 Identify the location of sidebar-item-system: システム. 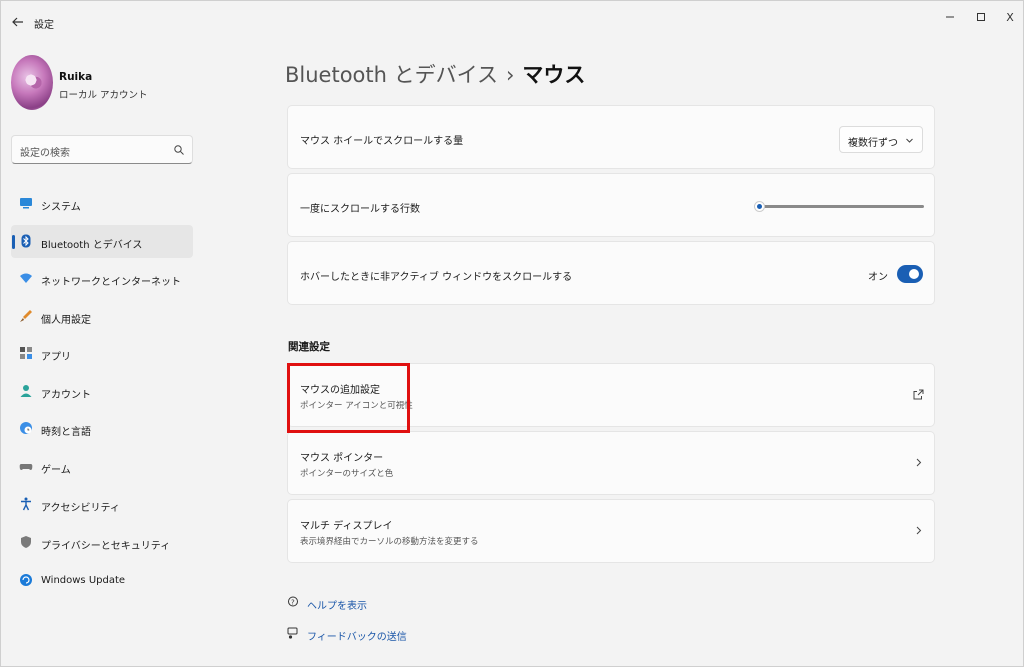
(102, 203).